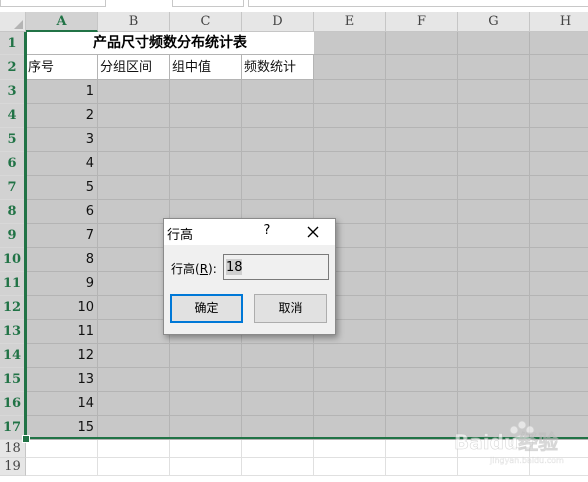 The width and height of the screenshot is (588, 482). Describe the element at coordinates (13, 92) in the screenshot. I see `row-header-3: 3` at that location.